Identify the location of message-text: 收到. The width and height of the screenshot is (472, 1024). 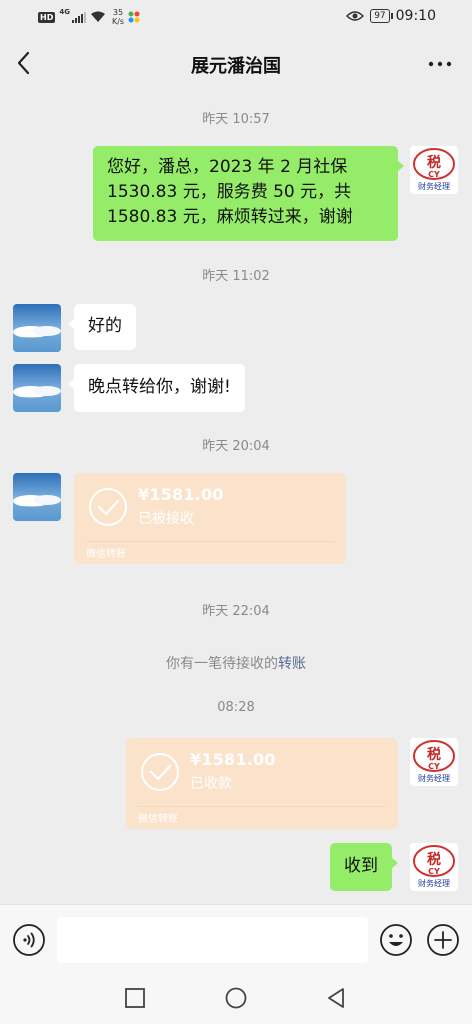
(361, 866).